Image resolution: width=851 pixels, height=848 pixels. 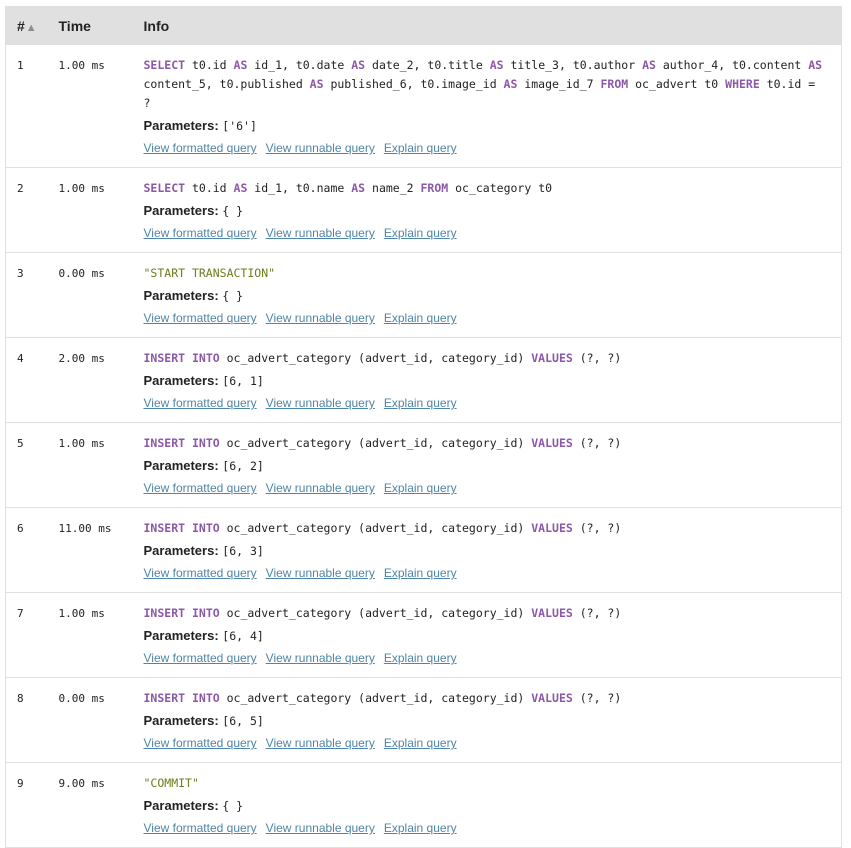 What do you see at coordinates (486, 381) in the screenshot?
I see `query-parameters: Parameters: [6, 1]` at bounding box center [486, 381].